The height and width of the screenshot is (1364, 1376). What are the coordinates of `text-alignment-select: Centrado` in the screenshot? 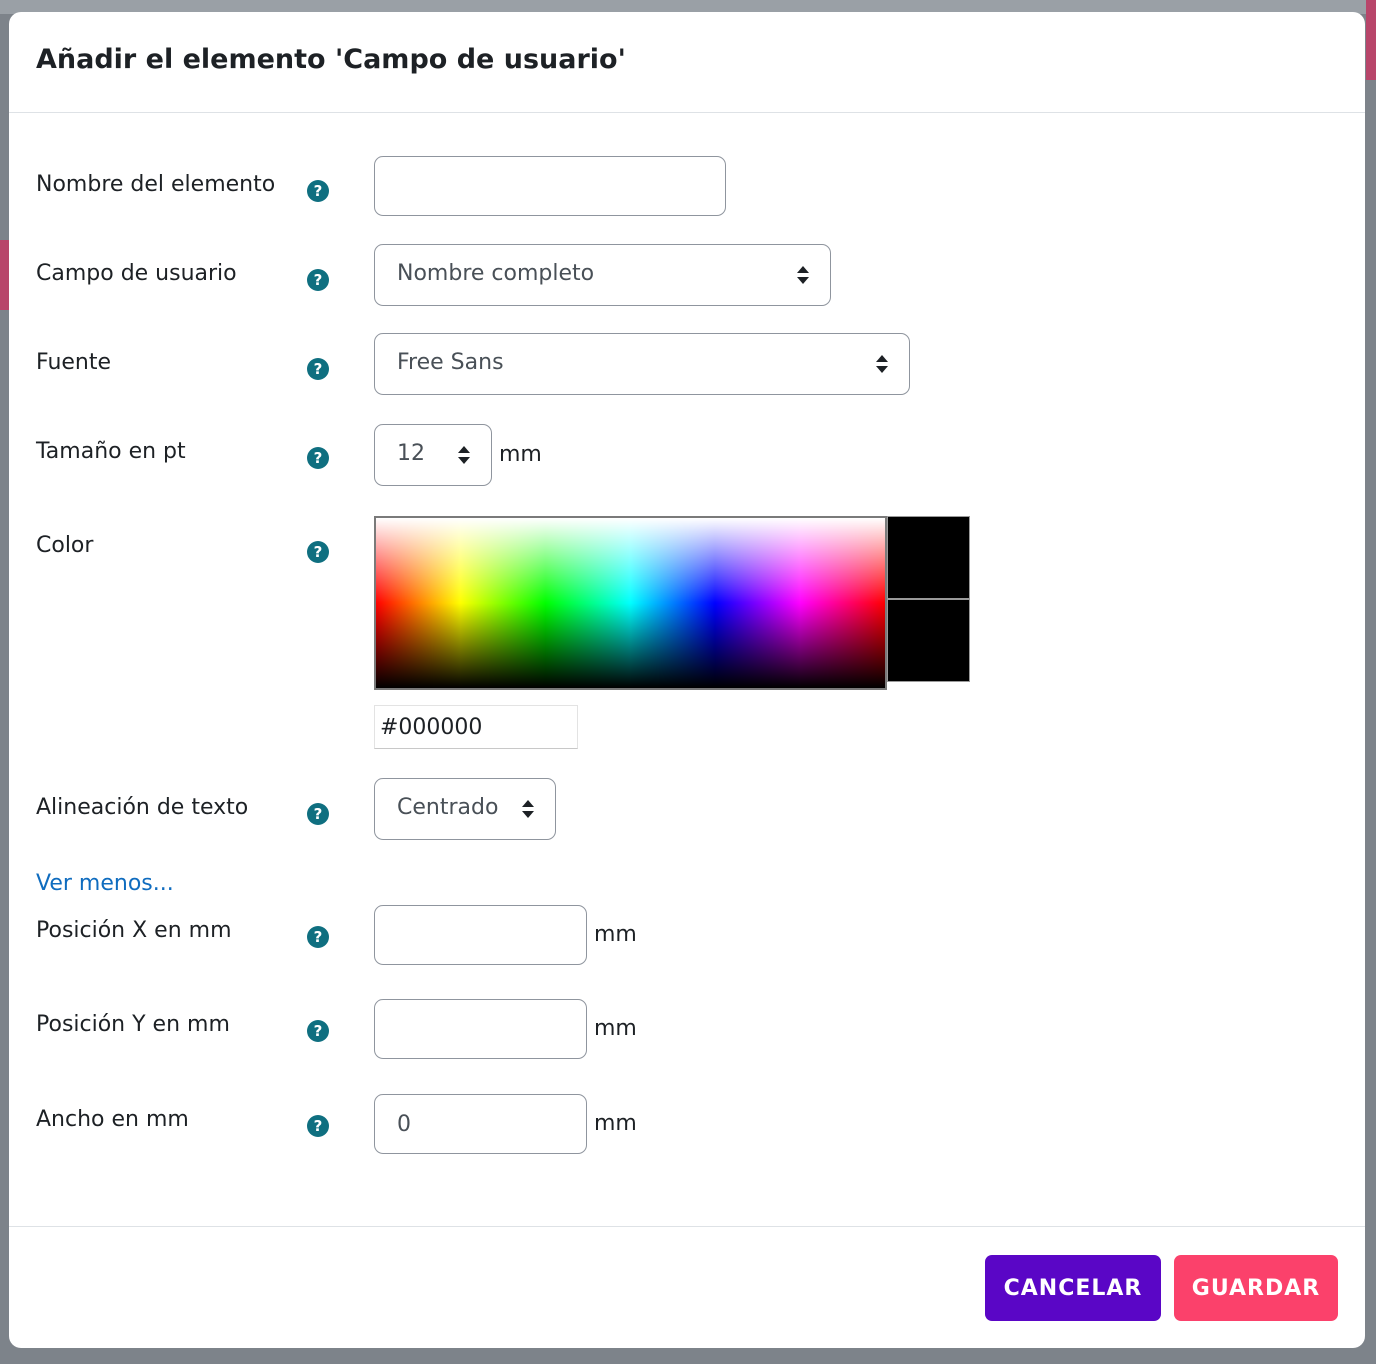 It's located at (465, 809).